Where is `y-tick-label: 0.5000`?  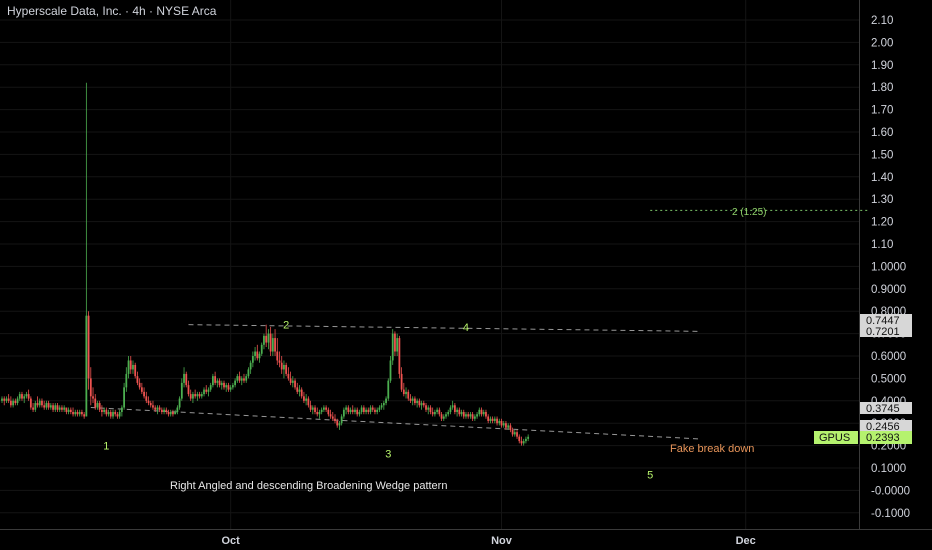 y-tick-label: 0.5000 is located at coordinates (888, 379).